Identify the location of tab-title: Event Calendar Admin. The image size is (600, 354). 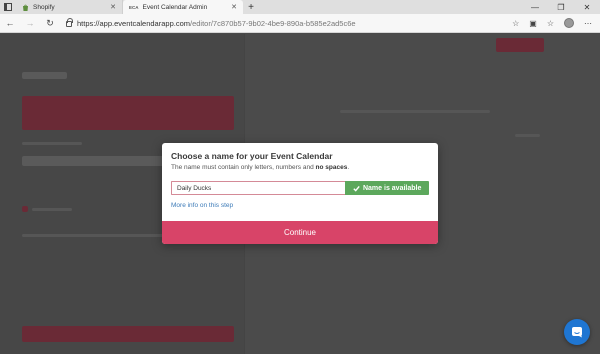
(175, 7).